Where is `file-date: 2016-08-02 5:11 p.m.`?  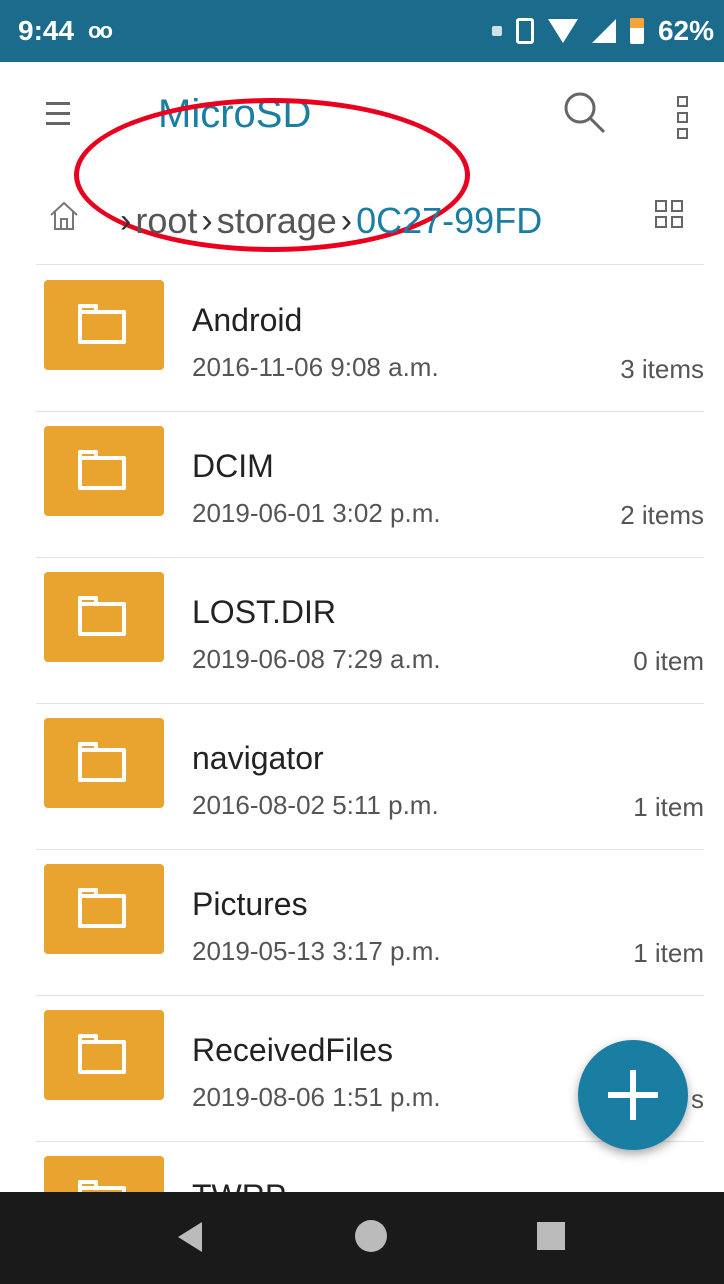
file-date: 2016-08-02 5:11 p.m. is located at coordinates (315, 805).